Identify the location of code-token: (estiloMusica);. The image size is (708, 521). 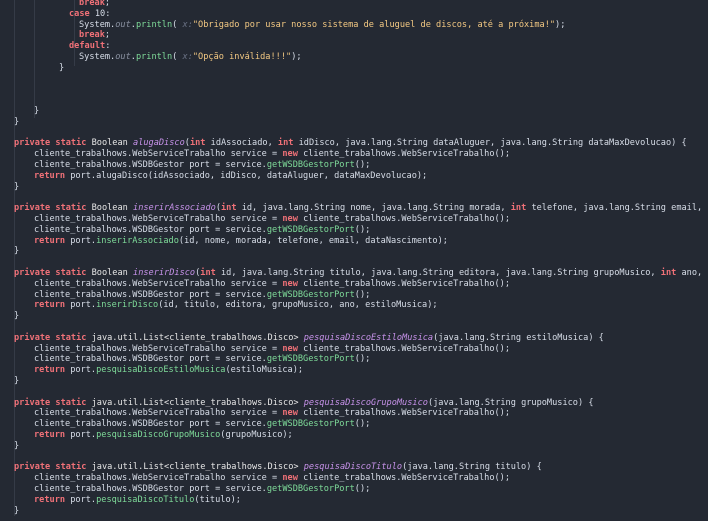
(264, 370).